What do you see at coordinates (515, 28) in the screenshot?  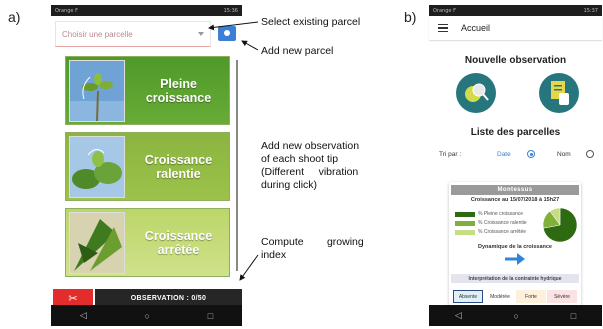 I see `app-header: Accueil` at bounding box center [515, 28].